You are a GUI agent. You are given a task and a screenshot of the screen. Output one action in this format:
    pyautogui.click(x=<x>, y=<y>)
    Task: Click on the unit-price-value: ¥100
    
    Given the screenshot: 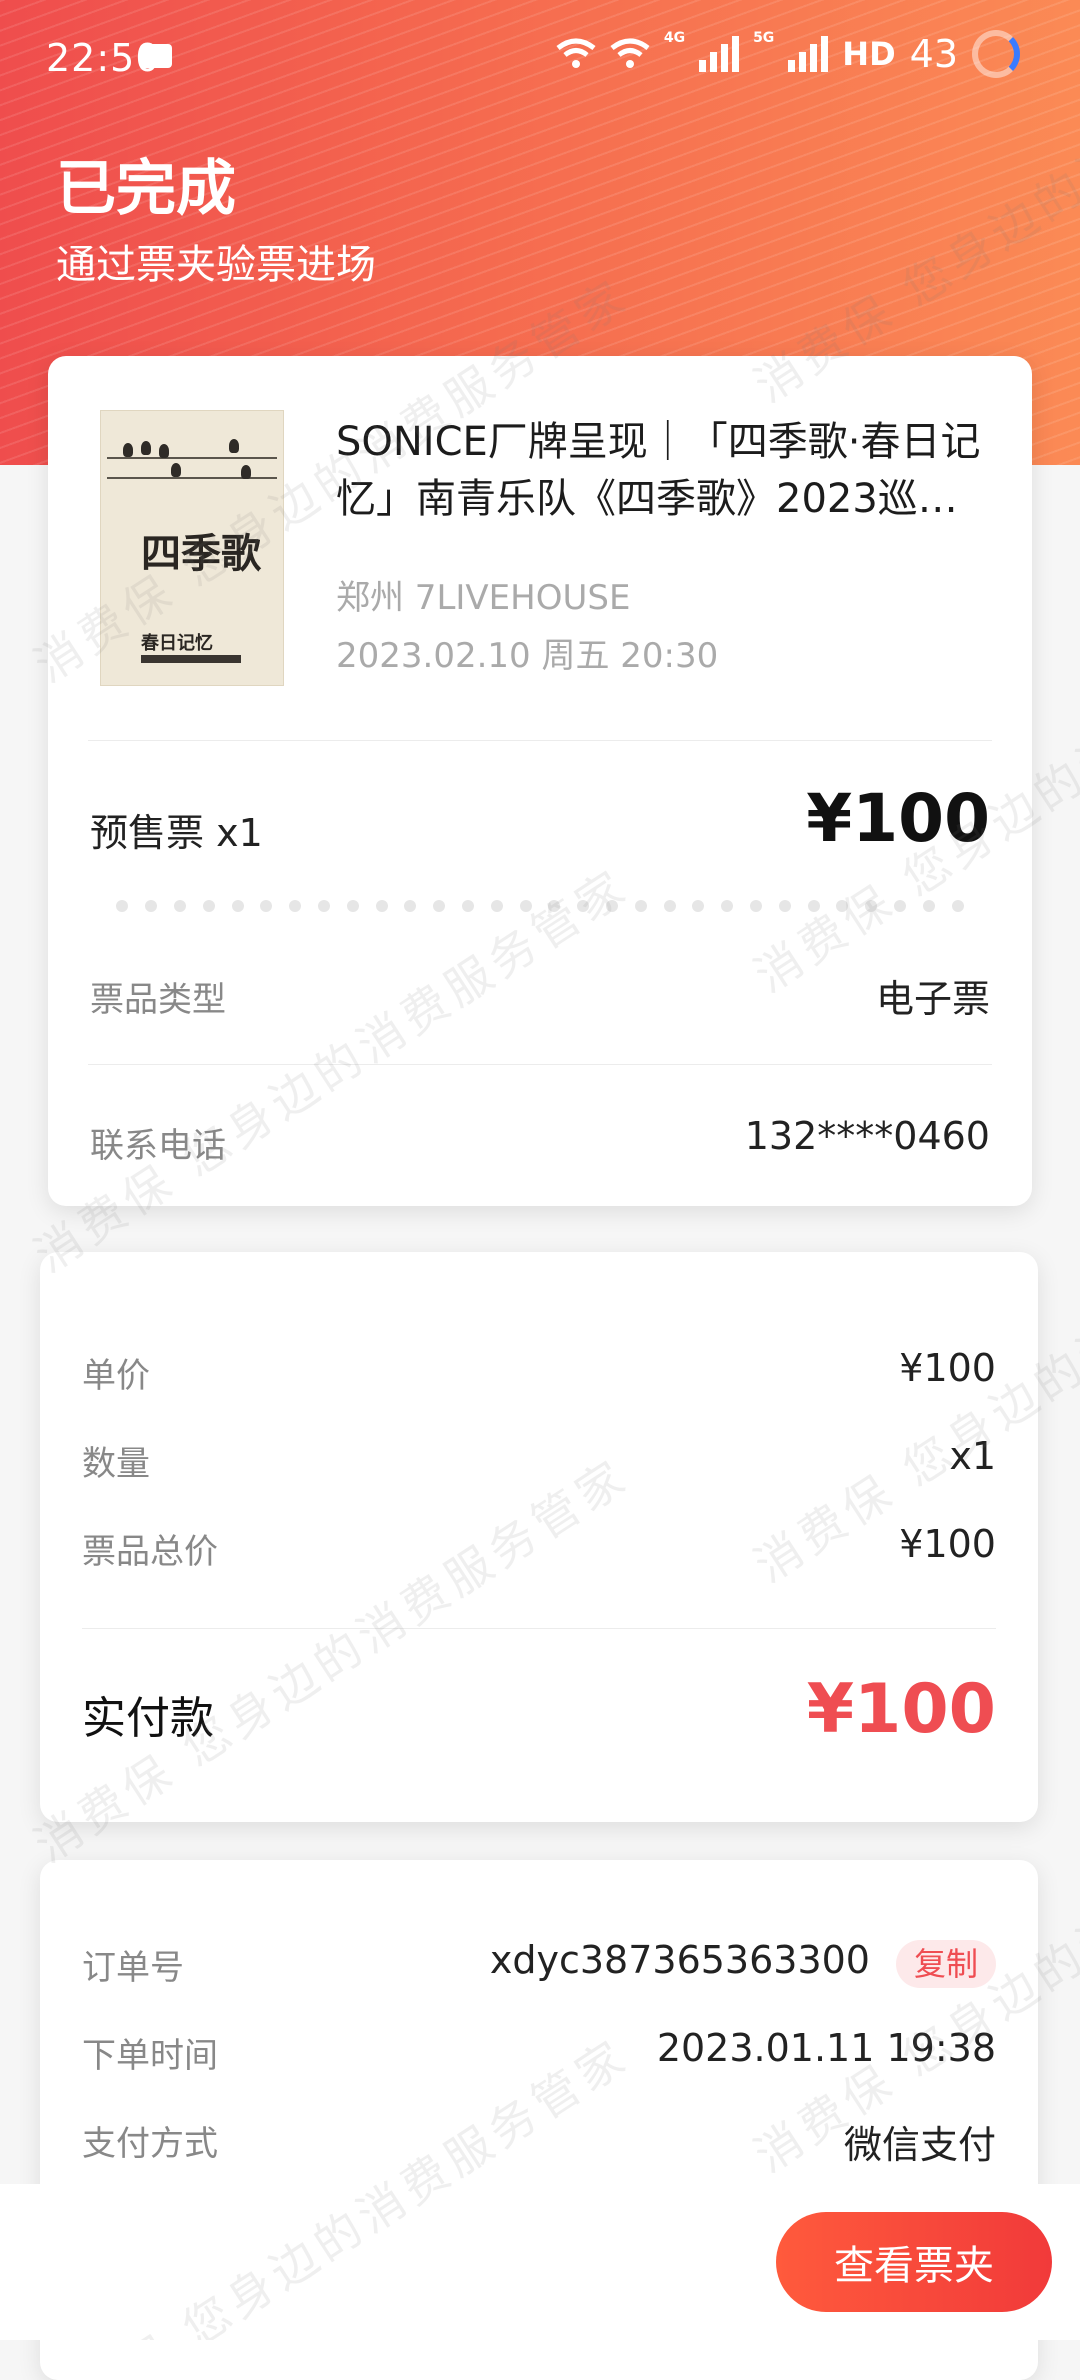 What is the action you would take?
    pyautogui.click(x=947, y=1368)
    